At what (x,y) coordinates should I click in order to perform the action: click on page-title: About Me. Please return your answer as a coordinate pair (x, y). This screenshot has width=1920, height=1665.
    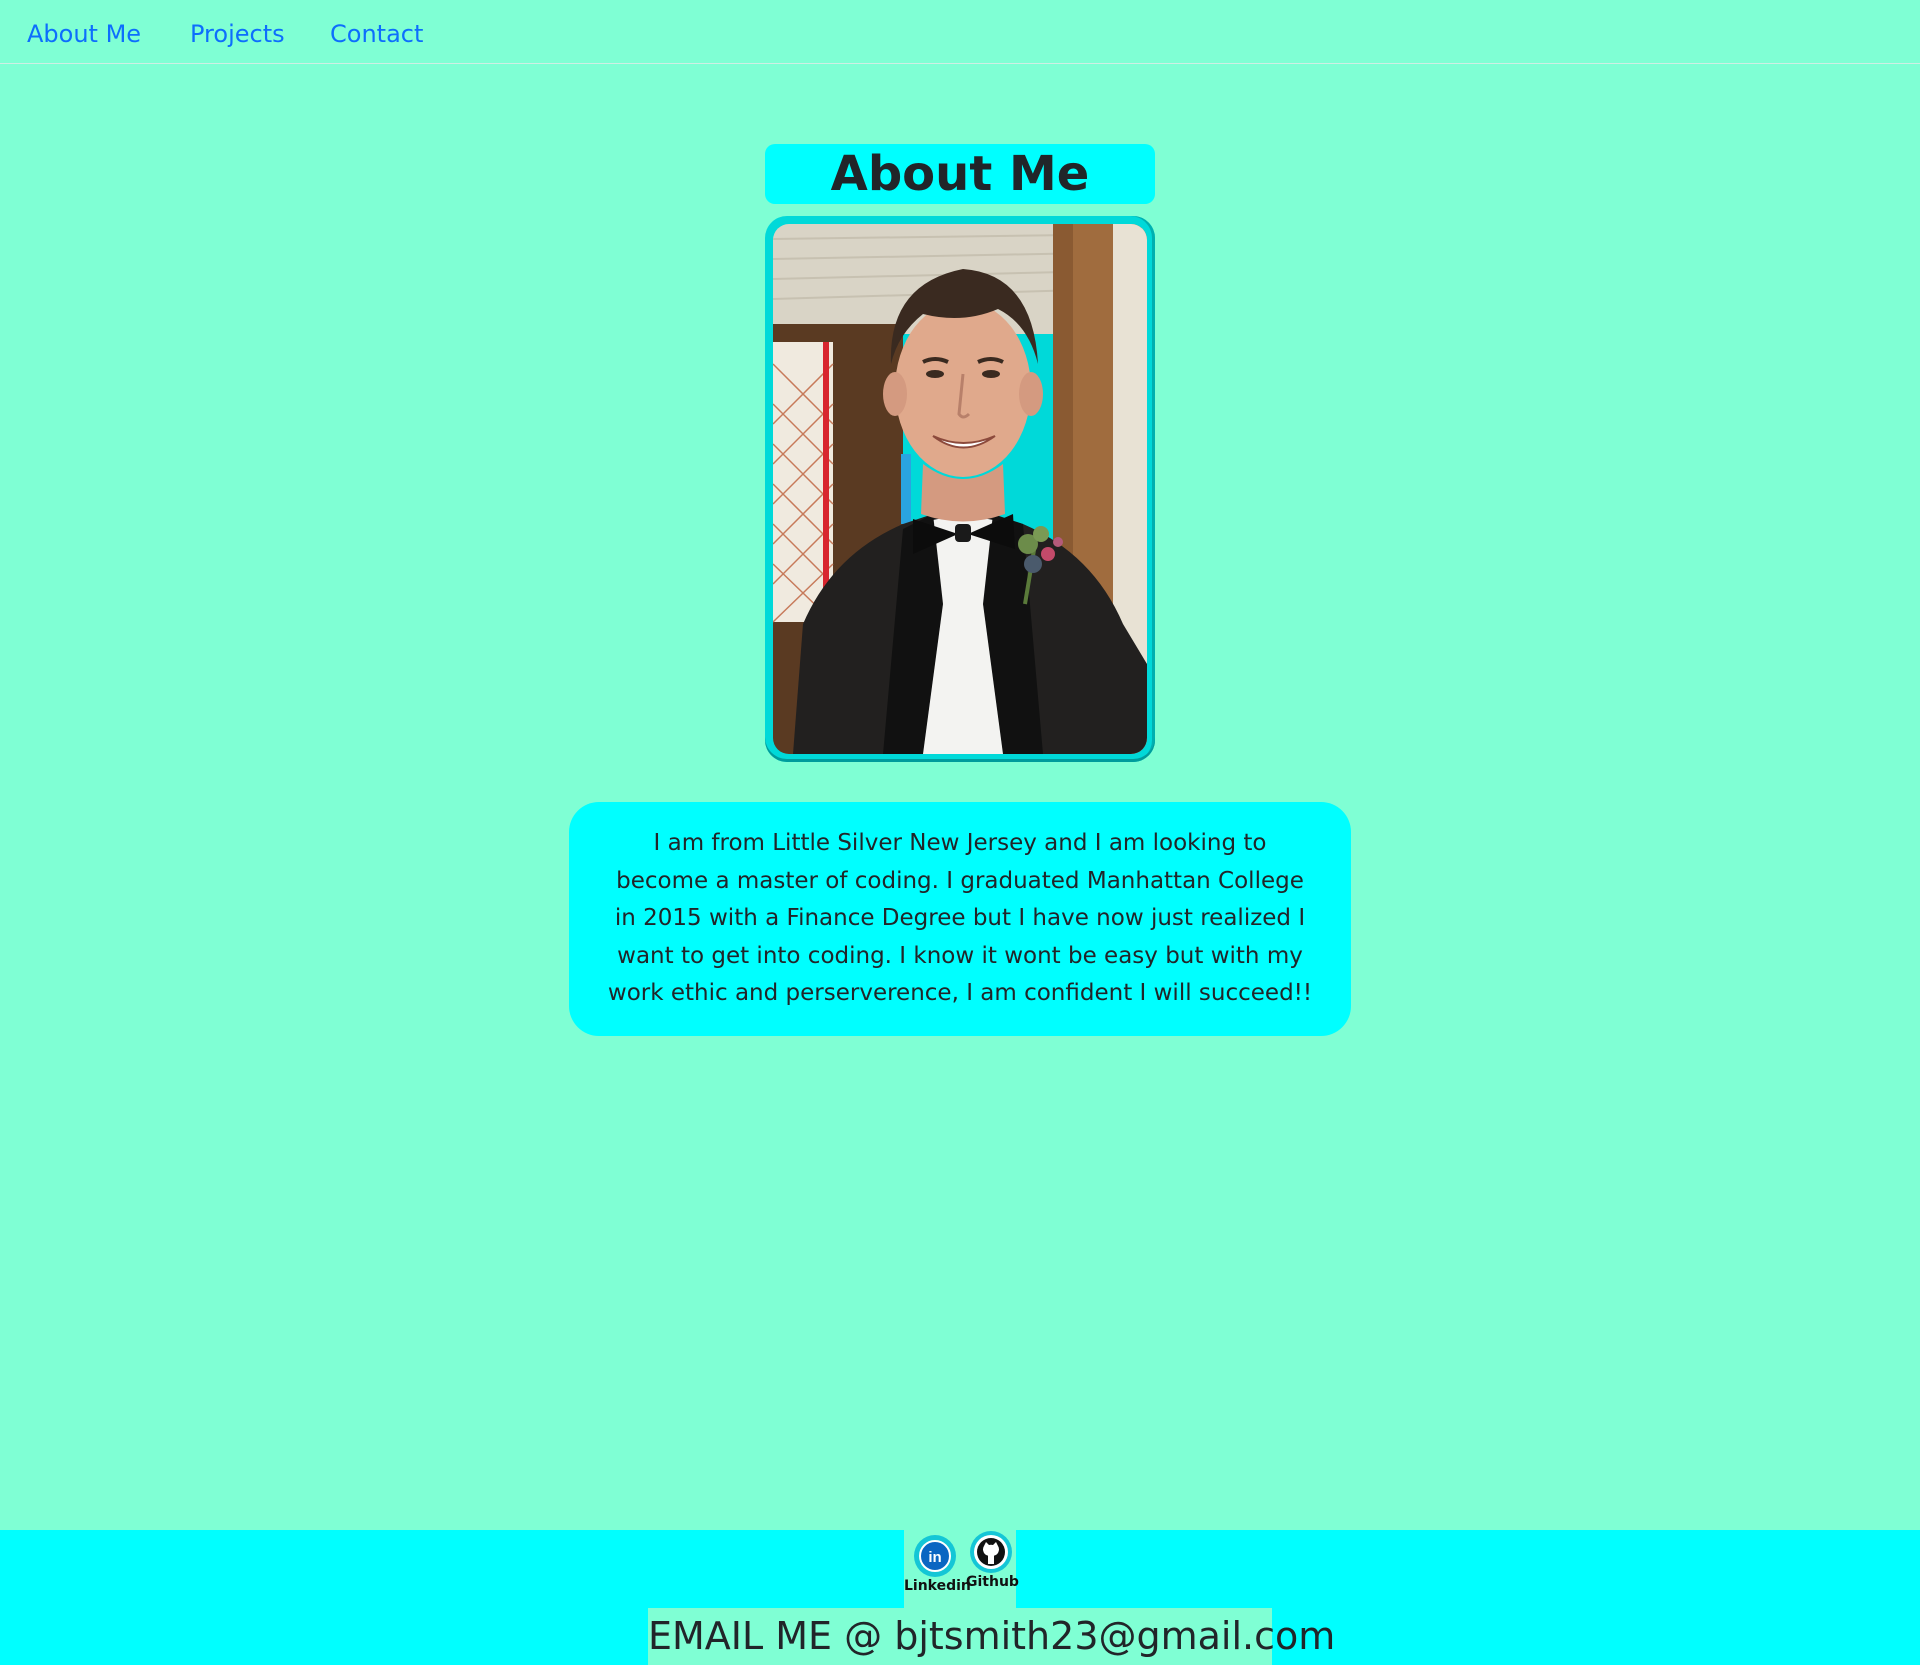
    Looking at the image, I should click on (960, 174).